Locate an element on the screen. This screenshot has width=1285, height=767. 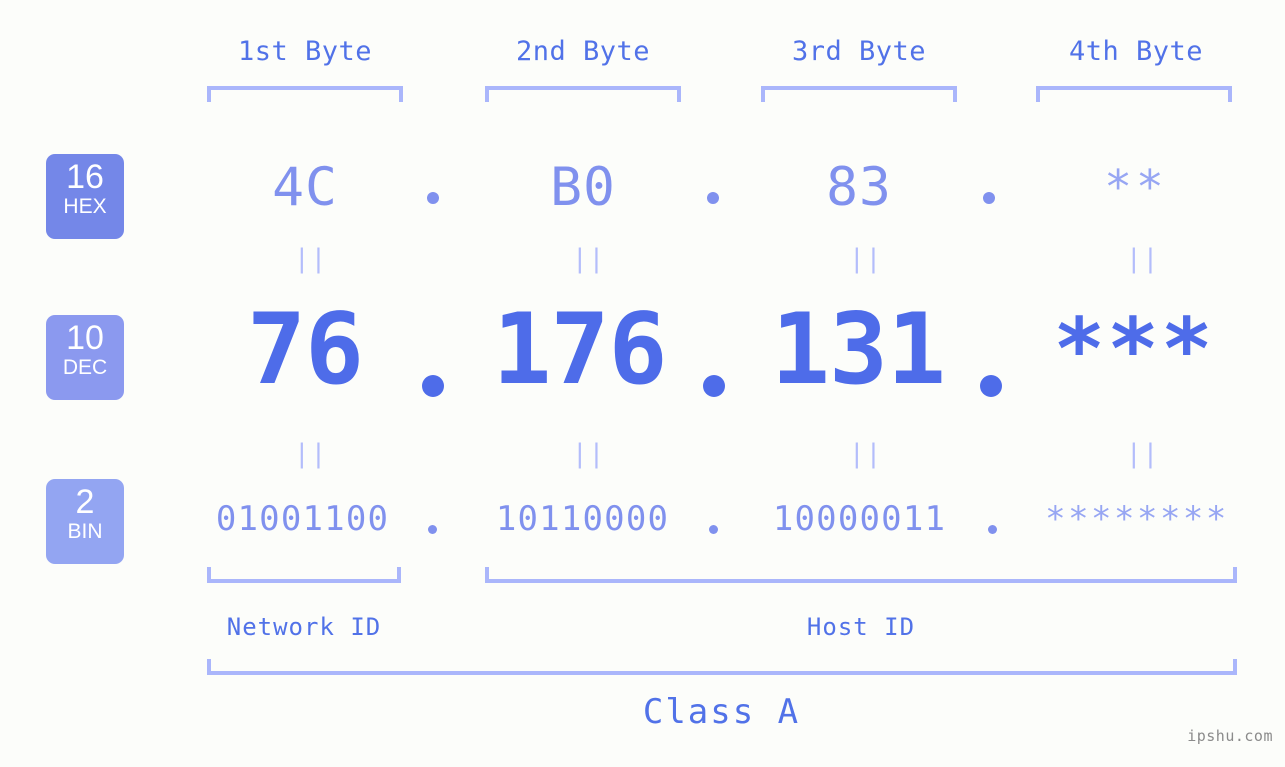
base-badge-bin-name: BIN is located at coordinates (85, 531).